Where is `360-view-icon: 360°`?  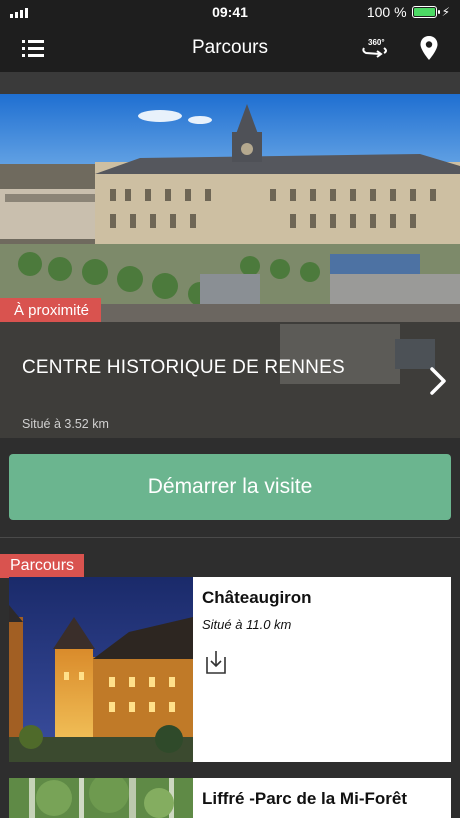
360-view-icon: 360° is located at coordinates (375, 48).